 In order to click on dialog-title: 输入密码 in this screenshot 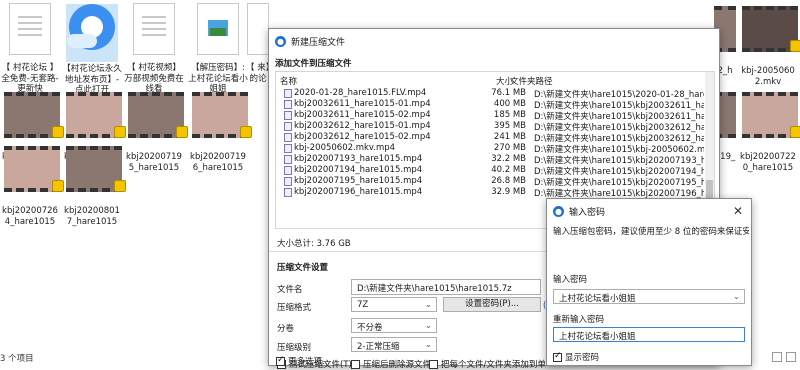, I will do `click(587, 212)`.